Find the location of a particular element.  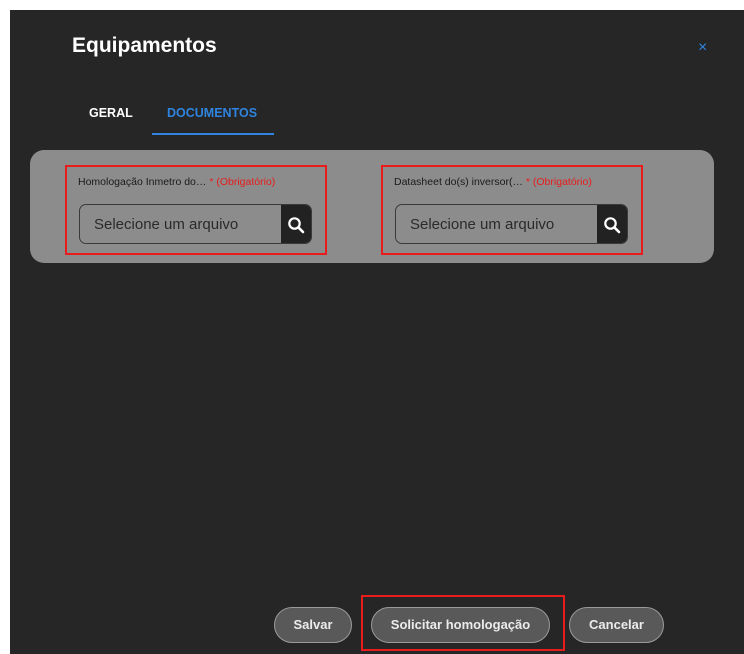

inmetro-search-button is located at coordinates (296, 224).